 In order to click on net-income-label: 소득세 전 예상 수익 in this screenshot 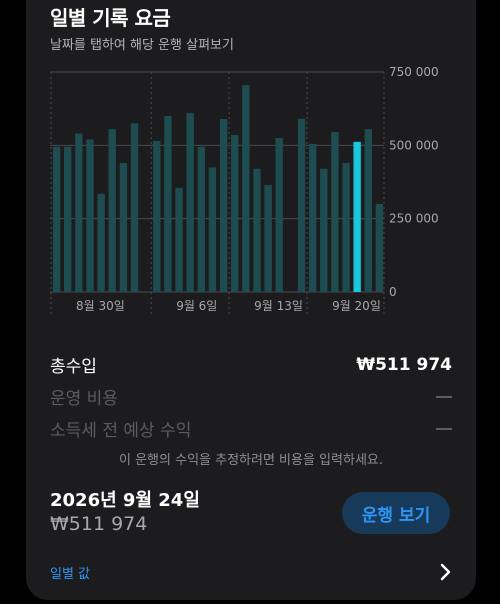, I will do `click(121, 431)`.